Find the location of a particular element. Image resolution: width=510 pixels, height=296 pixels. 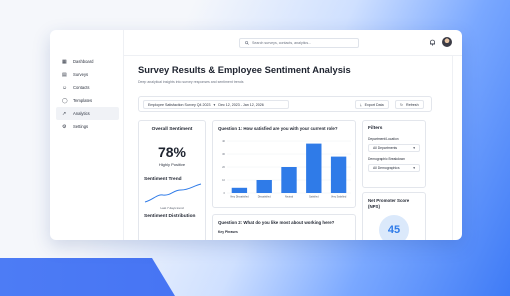

department-select: All Departments ▾ is located at coordinates (394, 148).